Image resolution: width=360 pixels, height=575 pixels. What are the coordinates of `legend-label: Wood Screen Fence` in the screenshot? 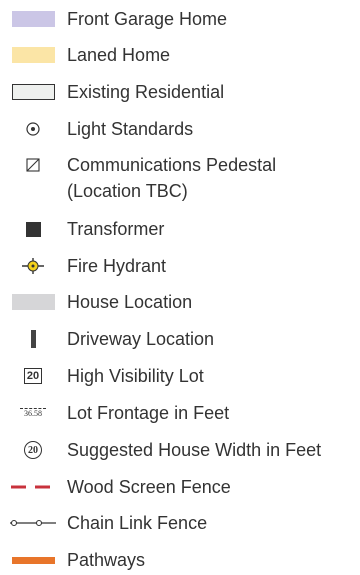 It's located at (149, 487).